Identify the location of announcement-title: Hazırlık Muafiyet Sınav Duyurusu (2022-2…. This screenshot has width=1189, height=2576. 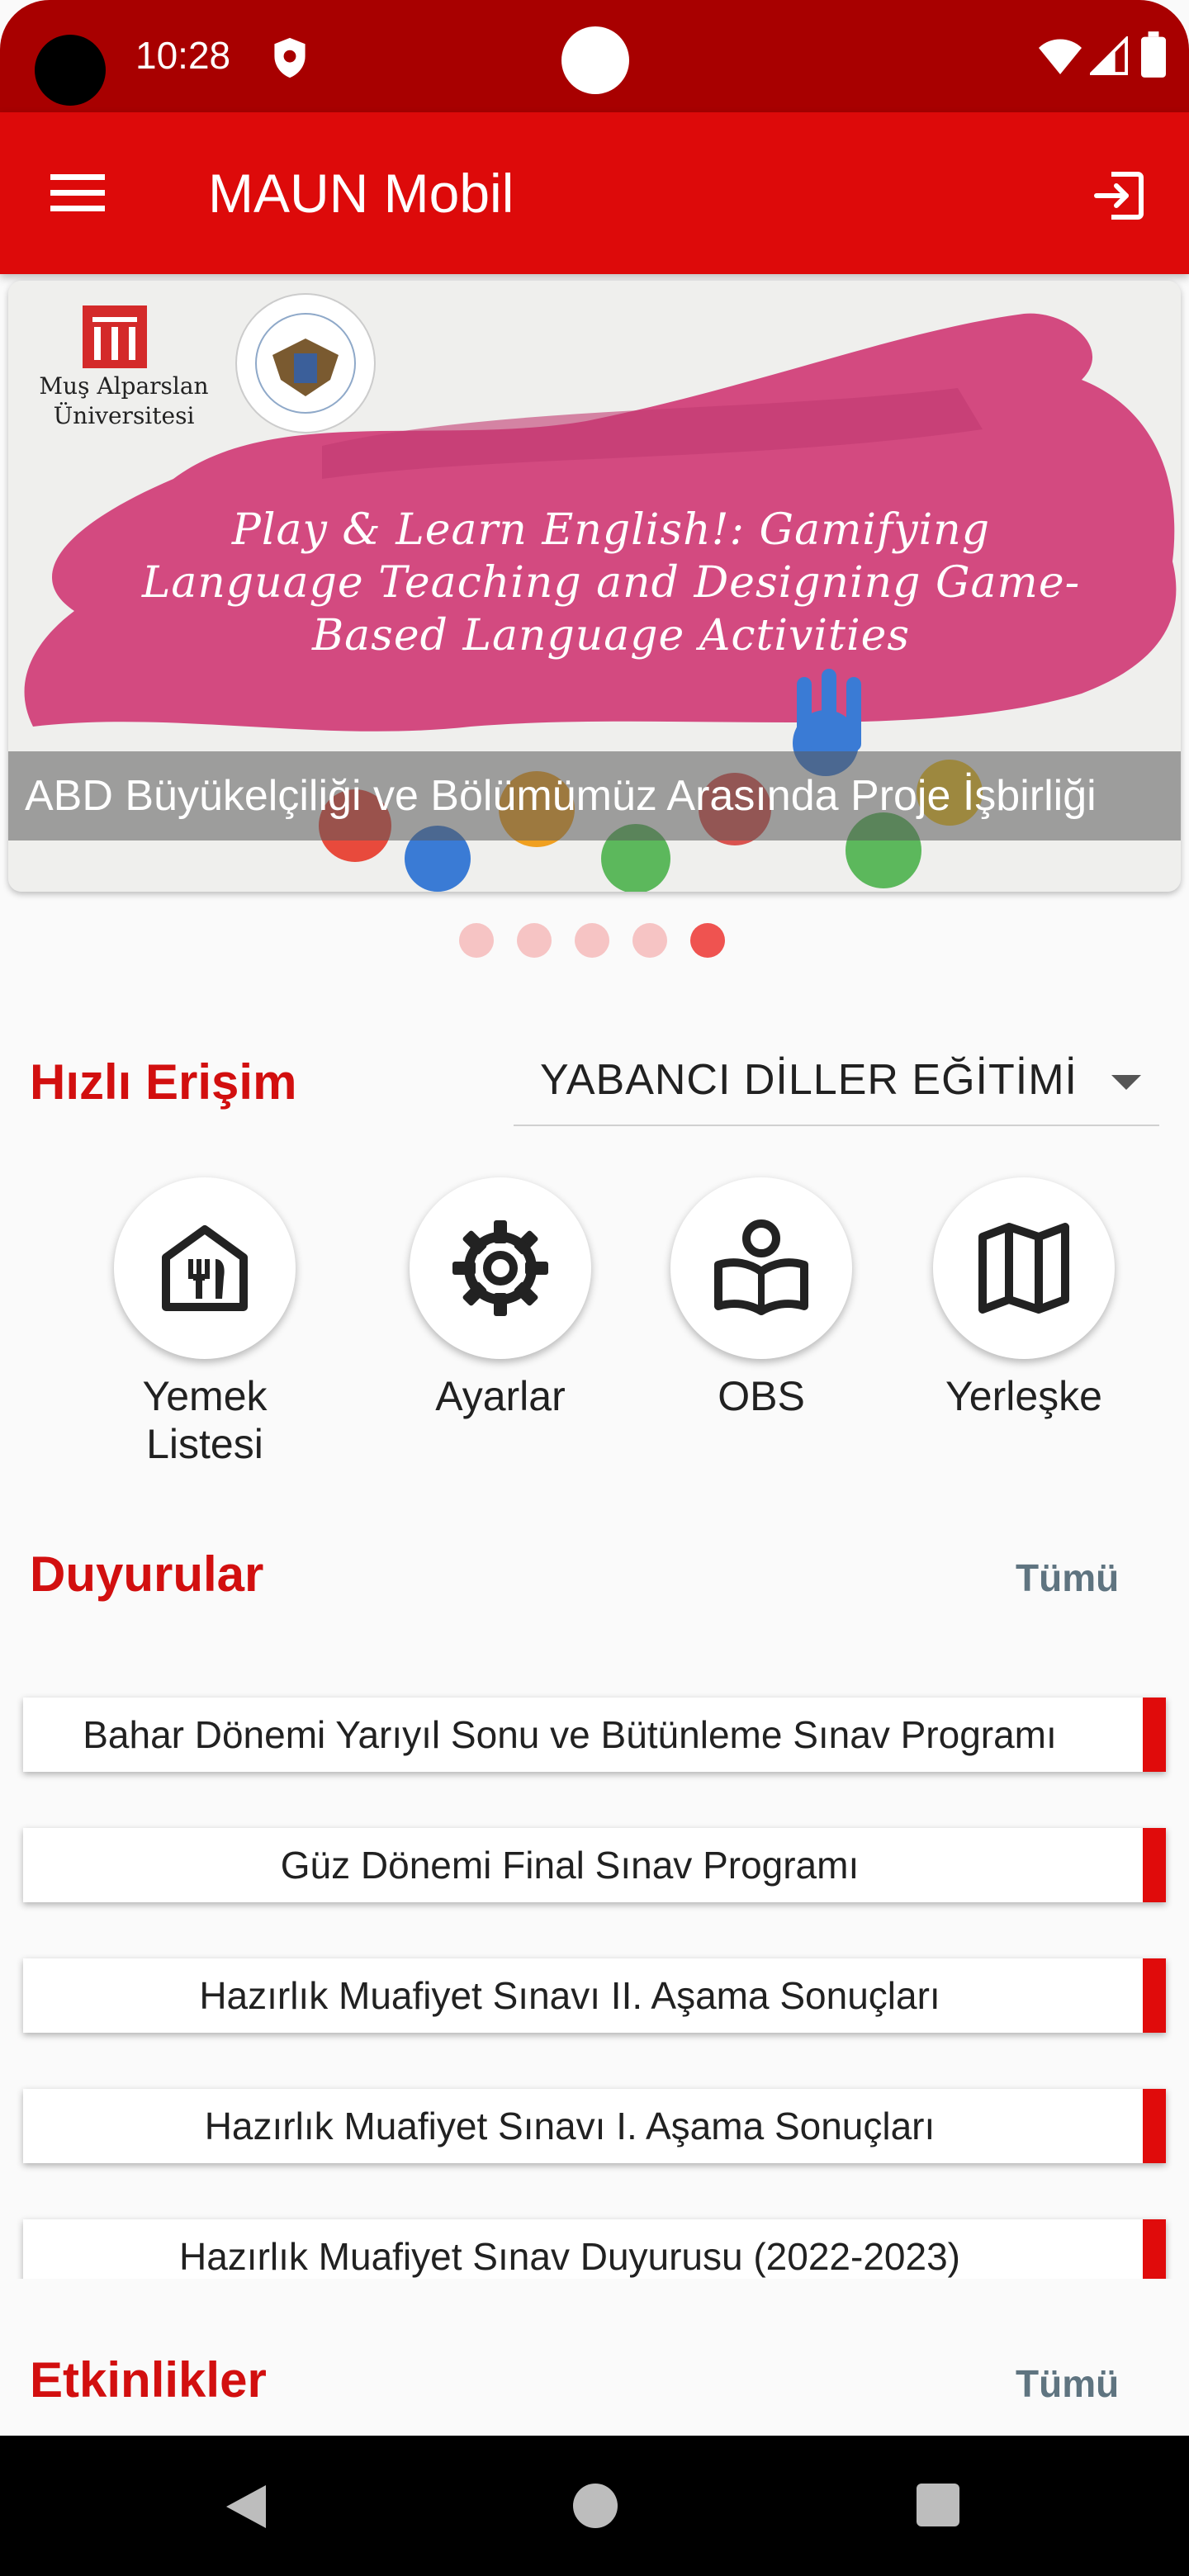
(569, 2256).